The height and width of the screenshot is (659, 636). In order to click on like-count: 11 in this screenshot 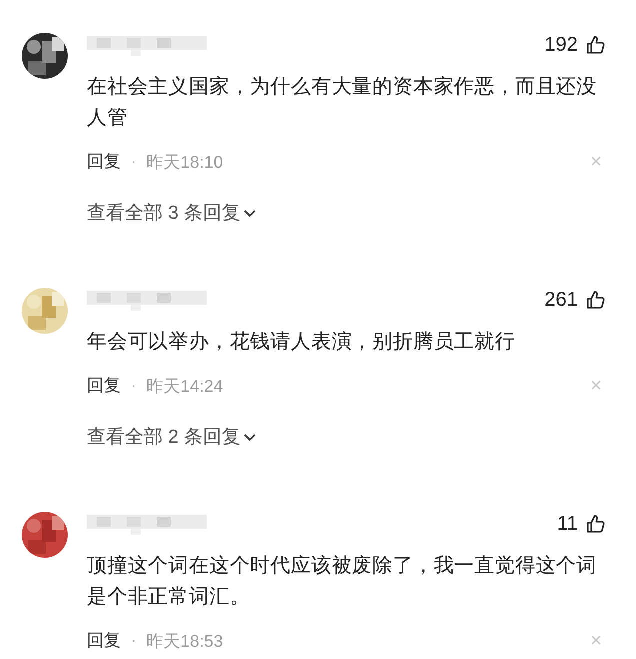, I will do `click(567, 524)`.